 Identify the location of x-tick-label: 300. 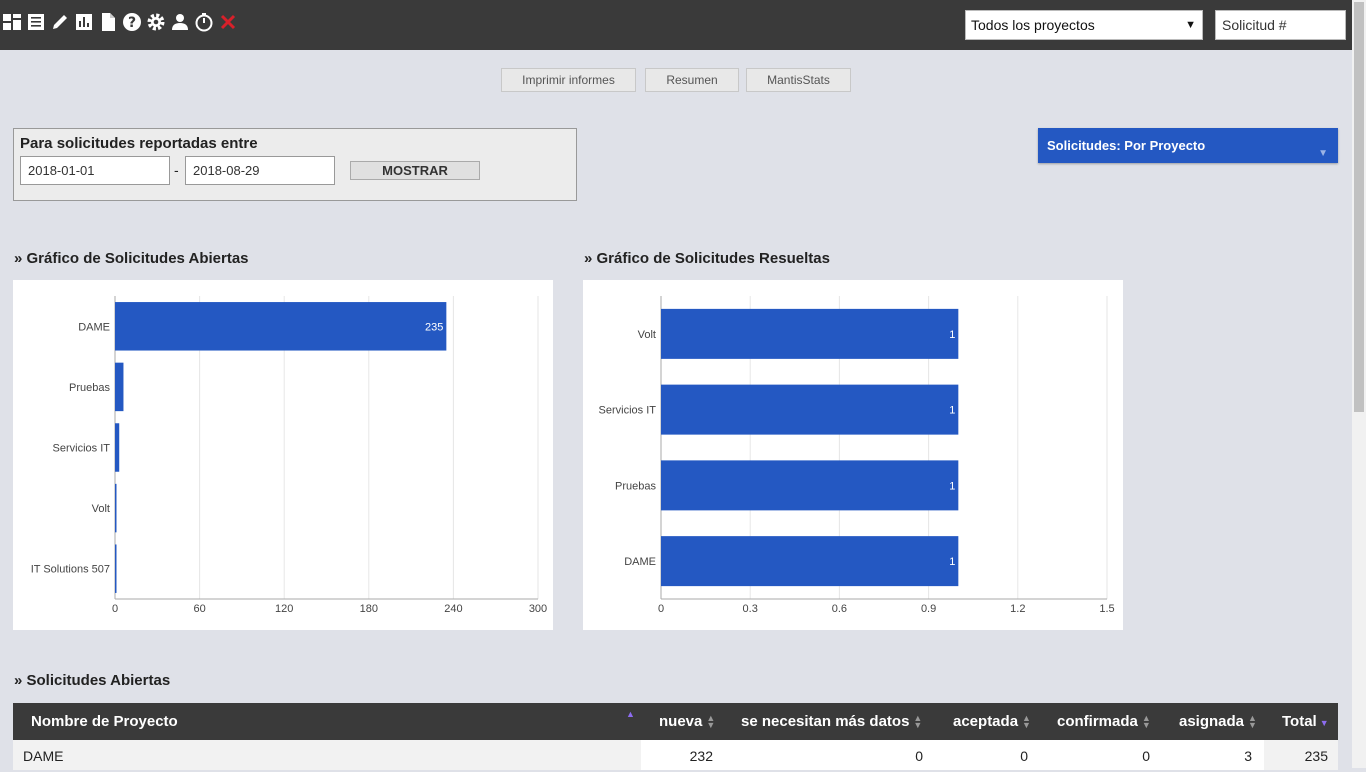
(538, 609).